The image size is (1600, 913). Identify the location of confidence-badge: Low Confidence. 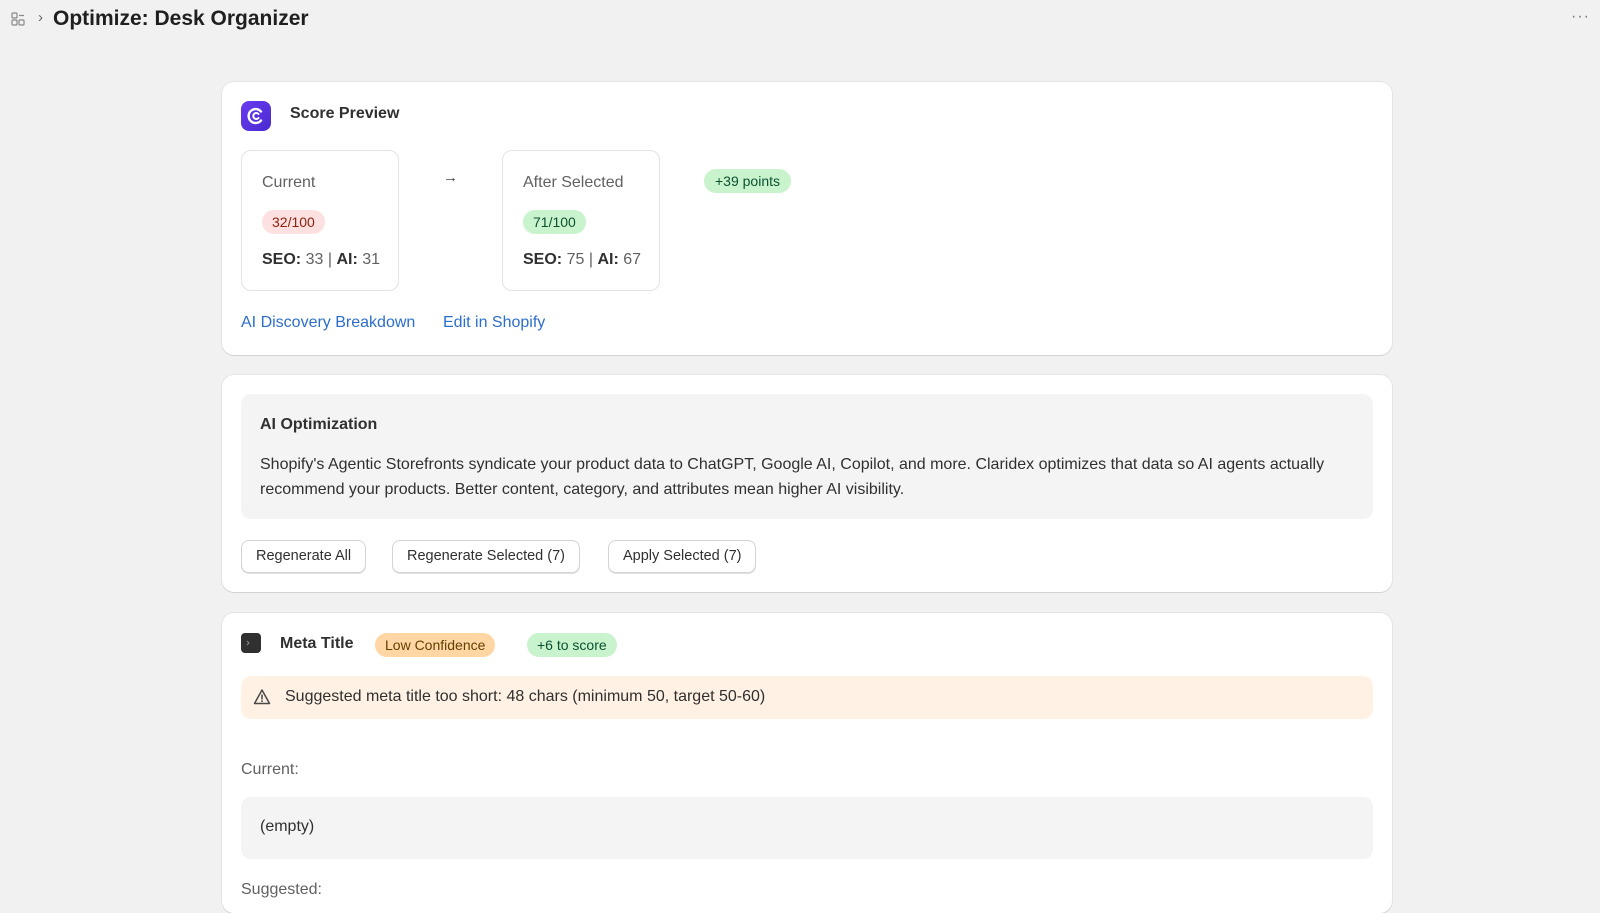
(435, 645).